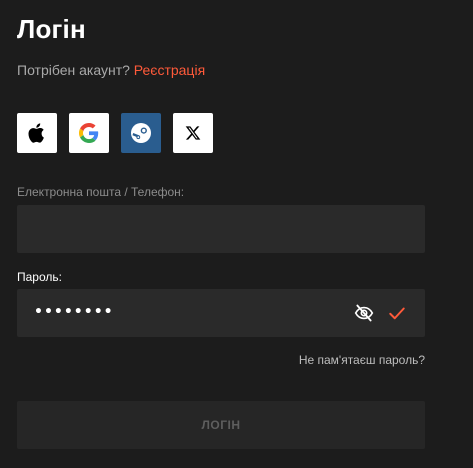 Image resolution: width=473 pixels, height=468 pixels. Describe the element at coordinates (221, 313) in the screenshot. I see `password-field-container: ••••••••` at that location.